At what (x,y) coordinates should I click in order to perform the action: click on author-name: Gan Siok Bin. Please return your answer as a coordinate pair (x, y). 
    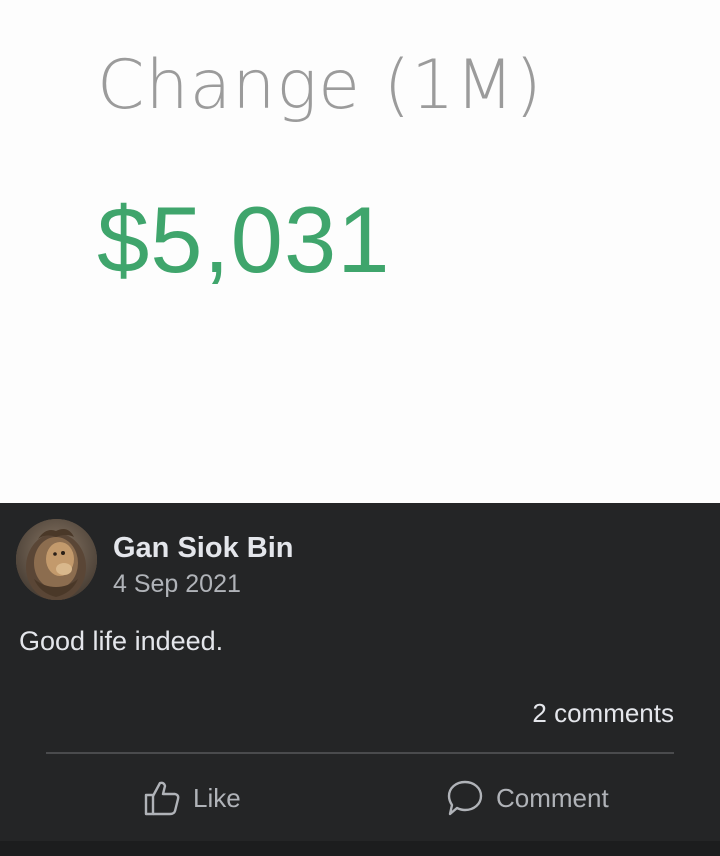
    Looking at the image, I should click on (203, 548).